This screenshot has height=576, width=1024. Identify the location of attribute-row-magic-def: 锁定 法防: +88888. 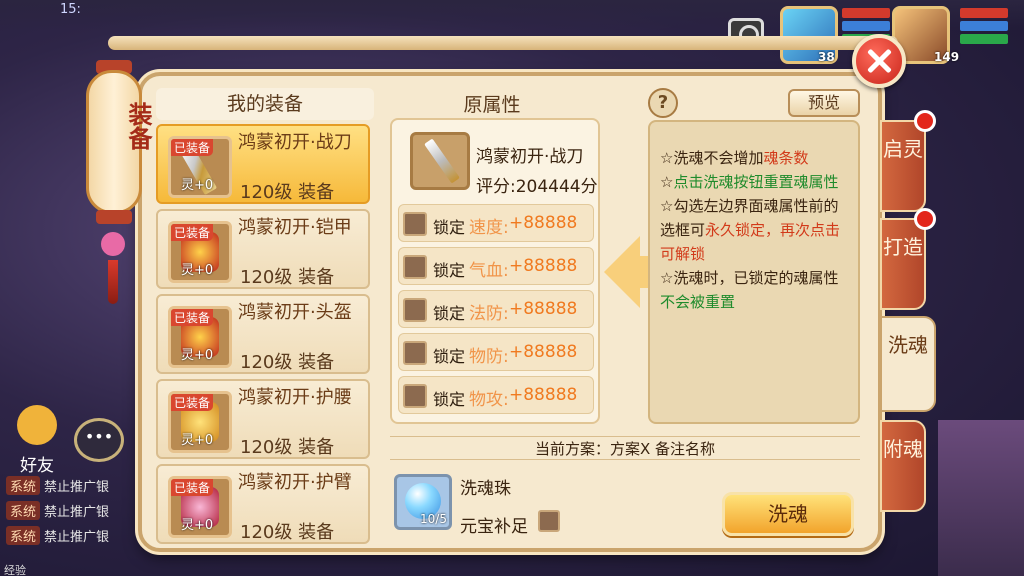
(496, 309).